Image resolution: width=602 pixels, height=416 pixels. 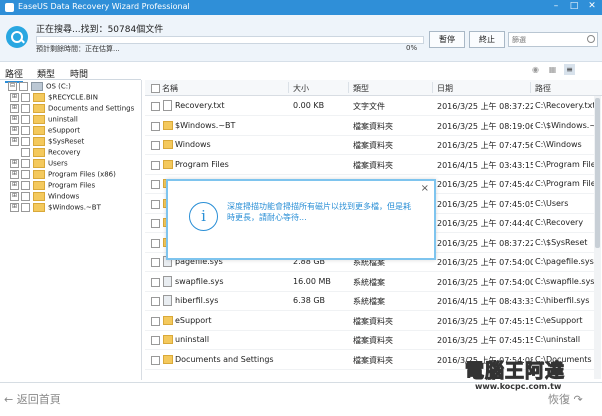 I want to click on dialog-close-button: ×, so click(x=425, y=188).